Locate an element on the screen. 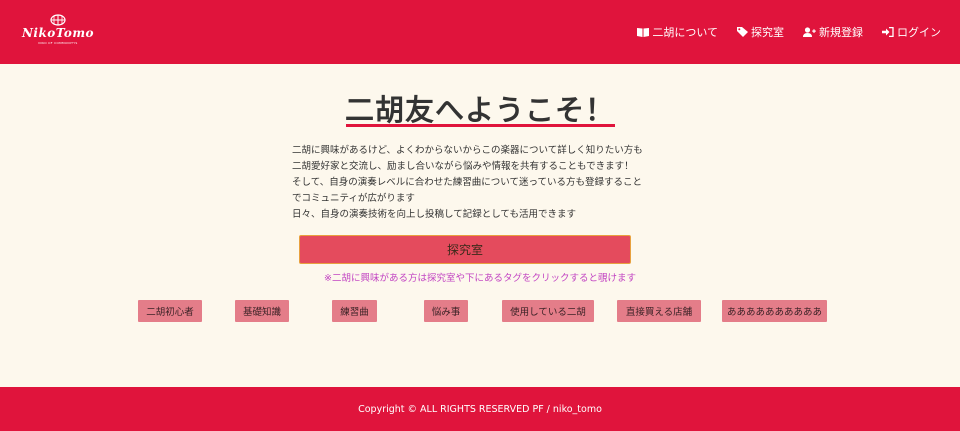 This screenshot has height=431, width=960. nav-login: ログイン is located at coordinates (911, 32).